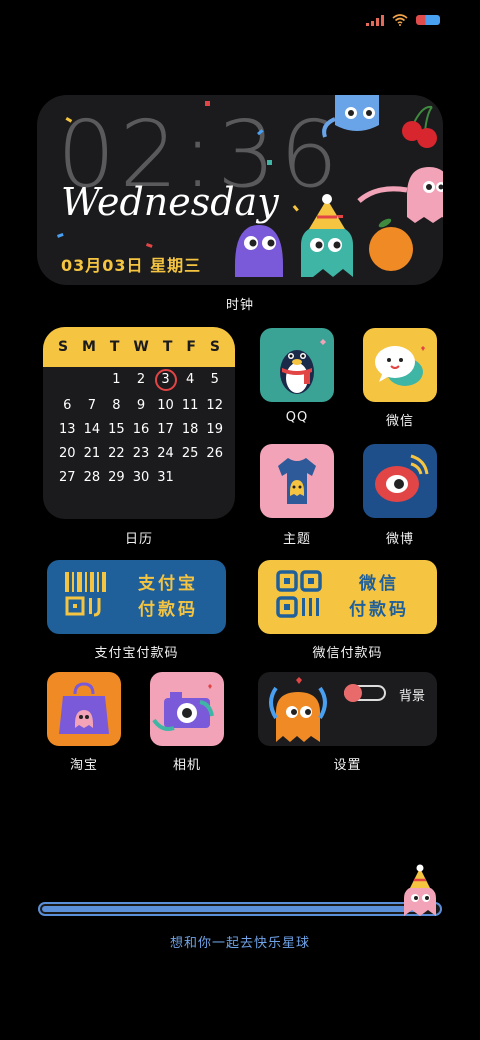 The image size is (480, 1040). What do you see at coordinates (83, 765) in the screenshot?
I see `taobao-app-label: 淘宝` at bounding box center [83, 765].